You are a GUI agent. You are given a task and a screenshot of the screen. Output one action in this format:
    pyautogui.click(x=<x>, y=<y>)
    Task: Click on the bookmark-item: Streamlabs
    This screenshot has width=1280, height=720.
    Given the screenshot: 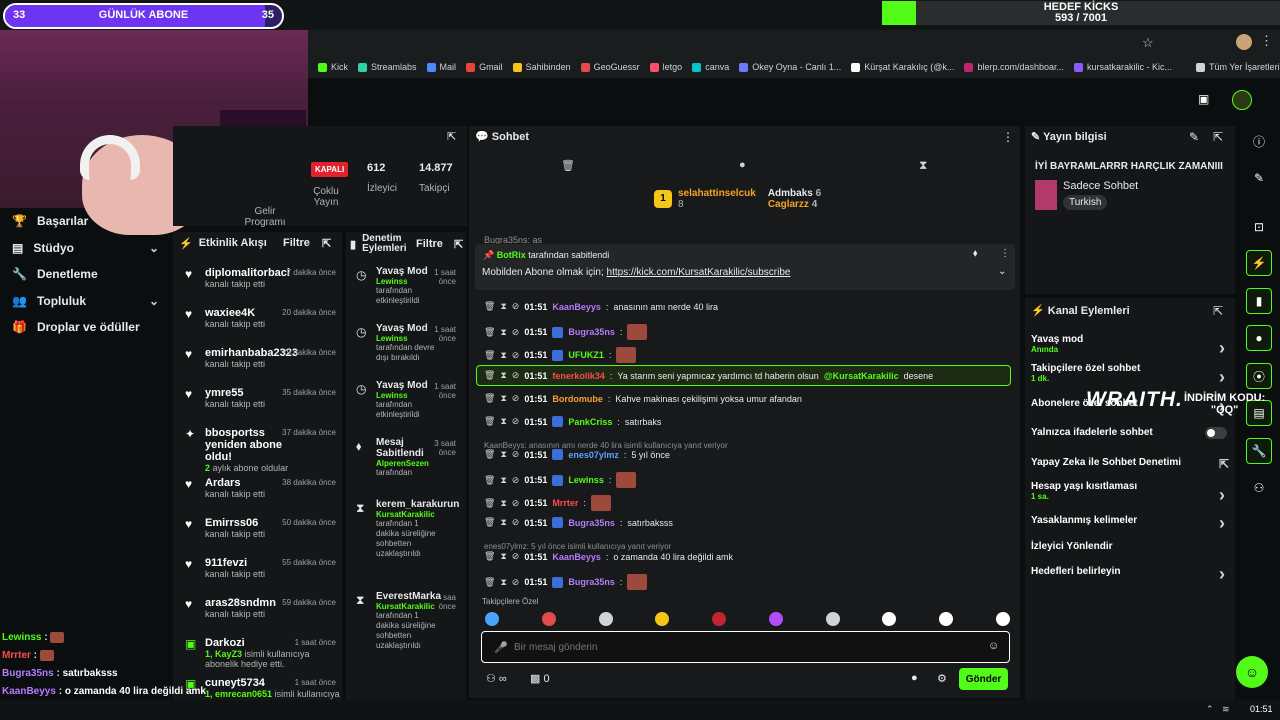 What is the action you would take?
    pyautogui.click(x=387, y=67)
    